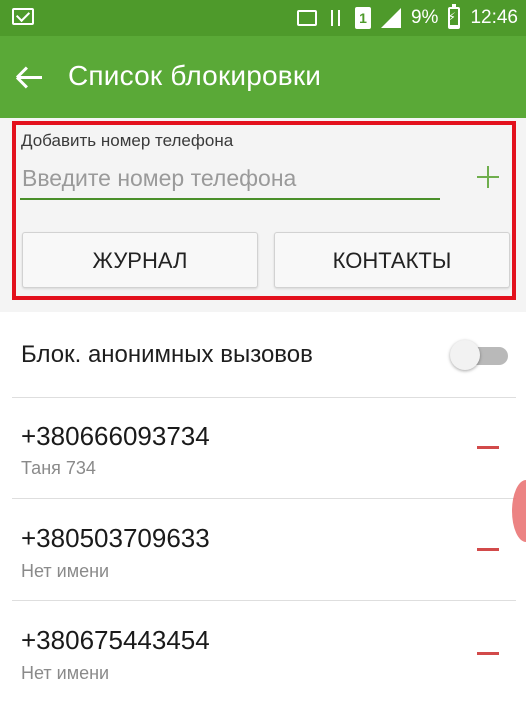 This screenshot has width=526, height=704. I want to click on add-number-label: Добавить номер телефона, so click(127, 140).